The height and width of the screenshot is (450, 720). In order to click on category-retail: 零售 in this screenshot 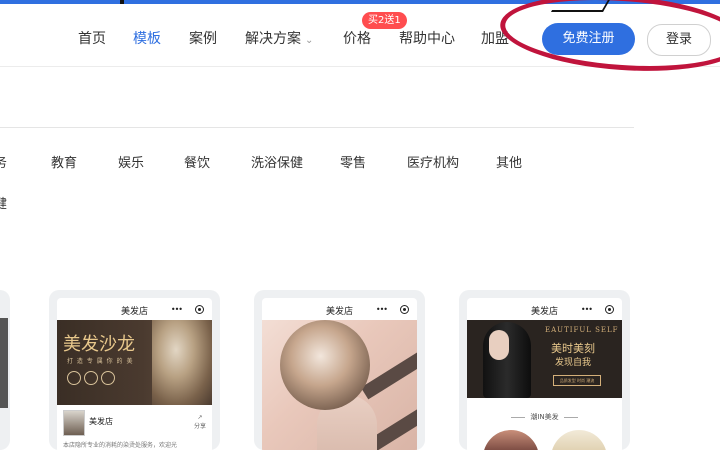, I will do `click(353, 161)`.